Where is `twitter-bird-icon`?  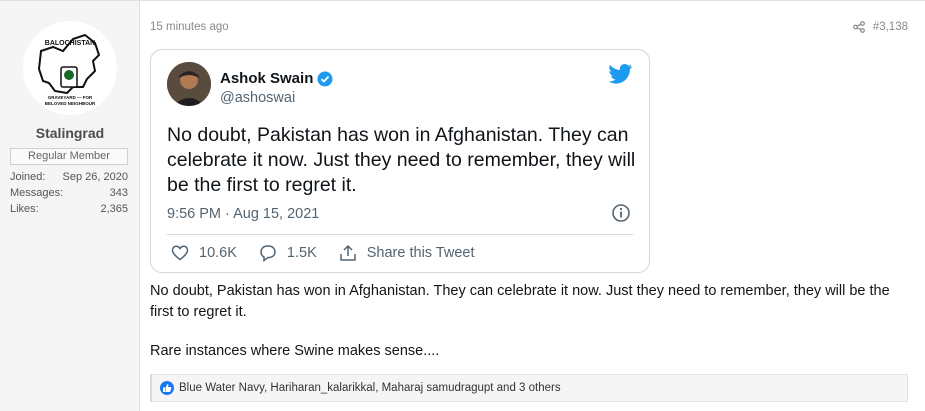
twitter-bird-icon is located at coordinates (620, 74).